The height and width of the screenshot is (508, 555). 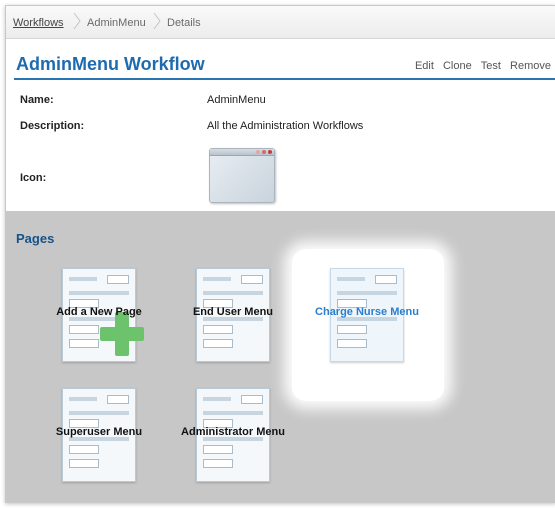 What do you see at coordinates (233, 432) in the screenshot?
I see `tile-label-administrator-menu: Administrator Menu` at bounding box center [233, 432].